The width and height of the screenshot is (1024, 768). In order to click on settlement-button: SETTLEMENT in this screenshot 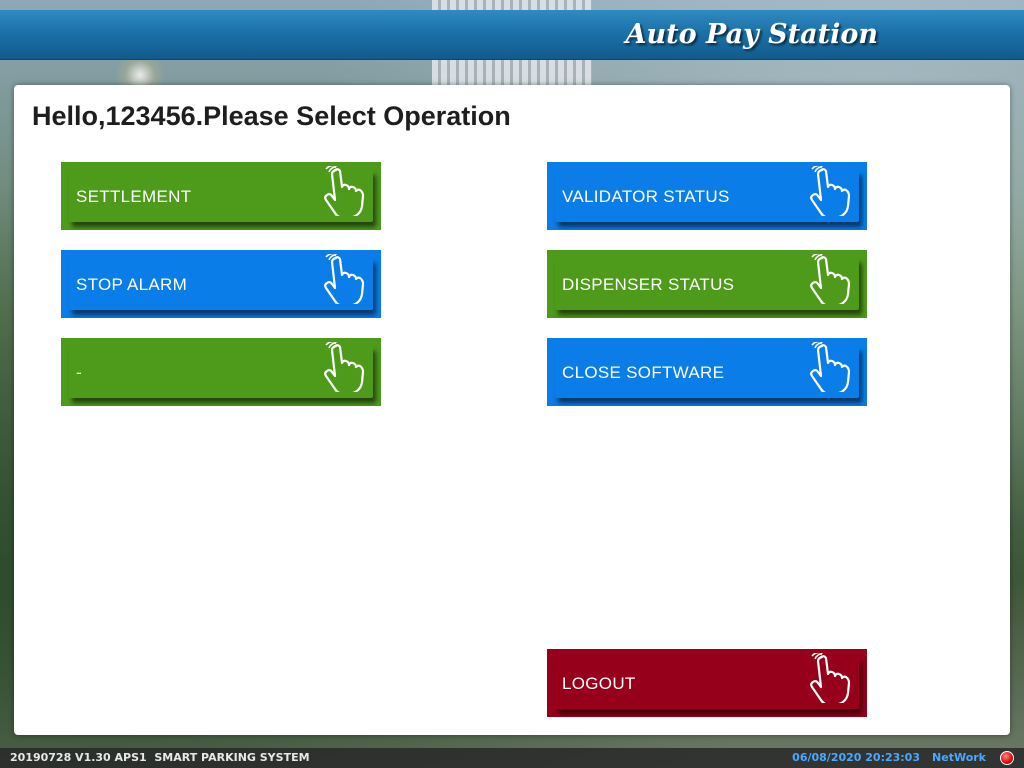, I will do `click(221, 196)`.